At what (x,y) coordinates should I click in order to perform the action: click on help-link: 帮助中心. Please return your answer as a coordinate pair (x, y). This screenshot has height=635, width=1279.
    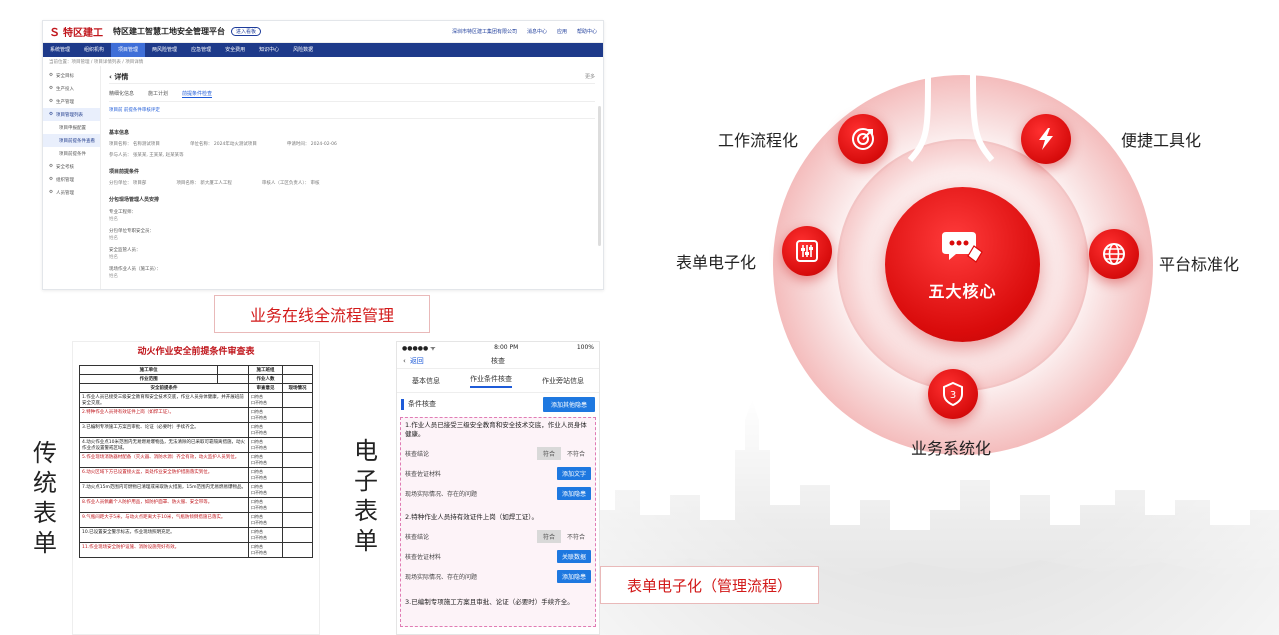
    Looking at the image, I should click on (587, 31).